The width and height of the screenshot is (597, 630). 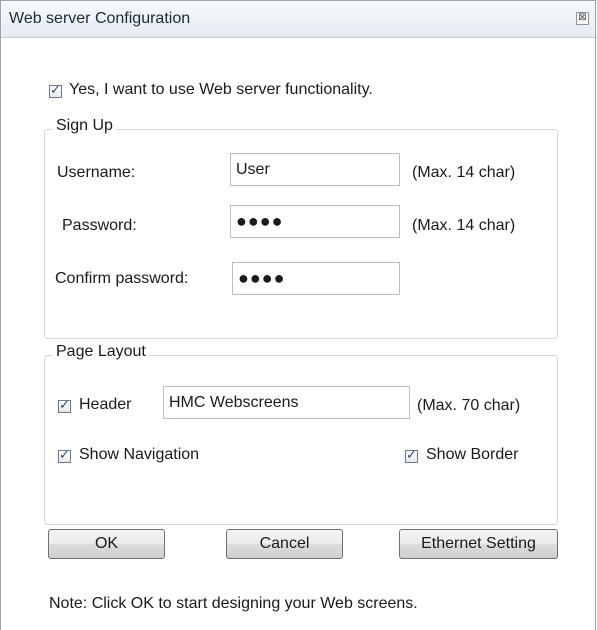 What do you see at coordinates (315, 221) in the screenshot?
I see `password-input: ●●●●` at bounding box center [315, 221].